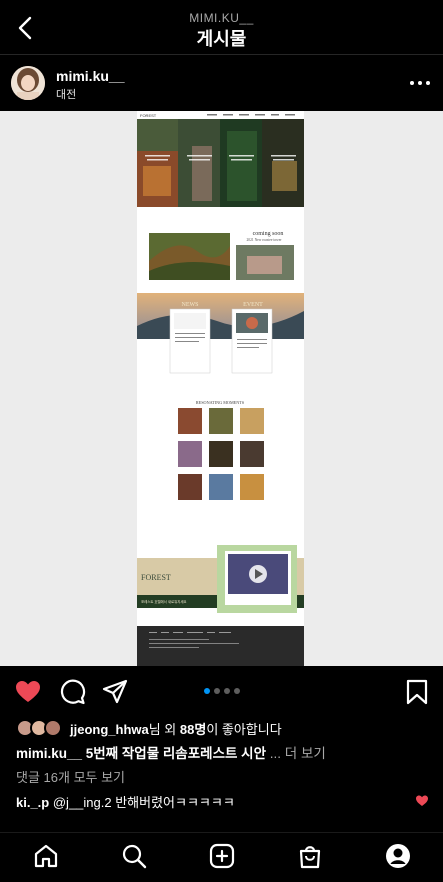 The image size is (443, 882). What do you see at coordinates (109, 729) in the screenshot?
I see `liker-username: jjeong_hhwa` at bounding box center [109, 729].